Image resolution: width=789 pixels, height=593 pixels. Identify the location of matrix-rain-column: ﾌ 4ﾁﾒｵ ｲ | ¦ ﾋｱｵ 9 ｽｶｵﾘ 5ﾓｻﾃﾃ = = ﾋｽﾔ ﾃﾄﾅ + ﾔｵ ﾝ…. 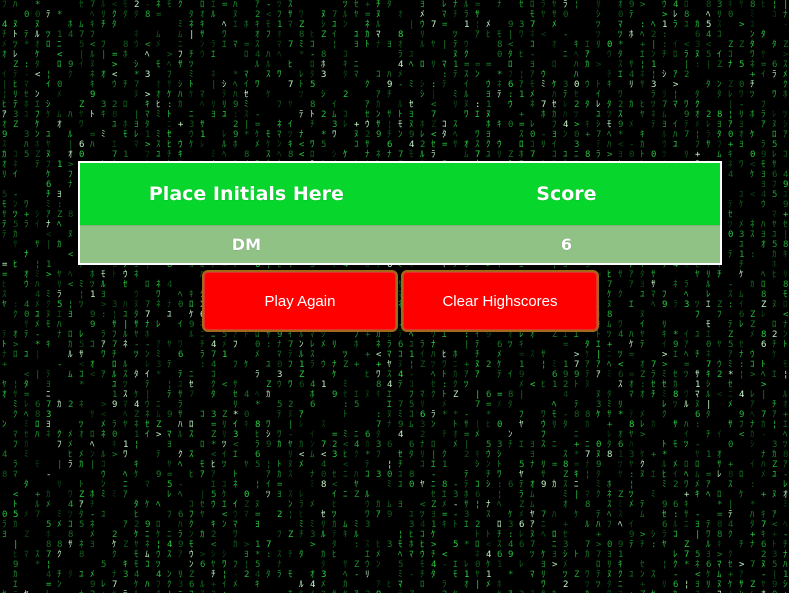
(5, 296).